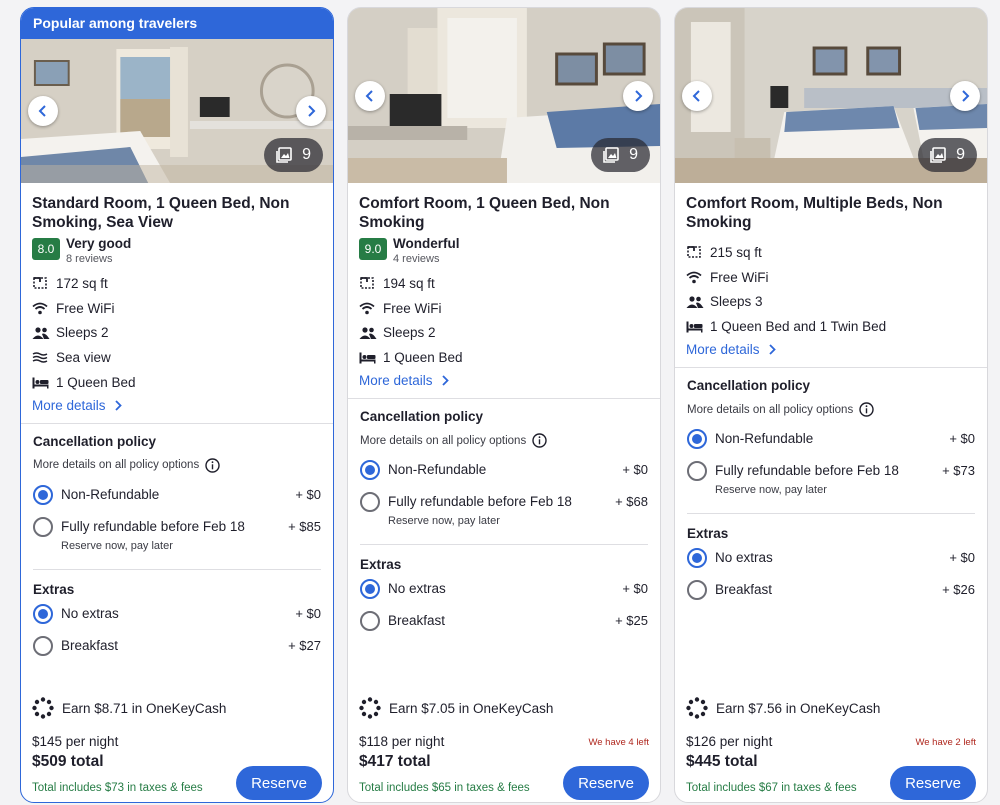 Image resolution: width=1000 pixels, height=805 pixels. Describe the element at coordinates (144, 708) in the screenshot. I see `earn-label: Earn $8.71 in OneKeyCash` at that location.